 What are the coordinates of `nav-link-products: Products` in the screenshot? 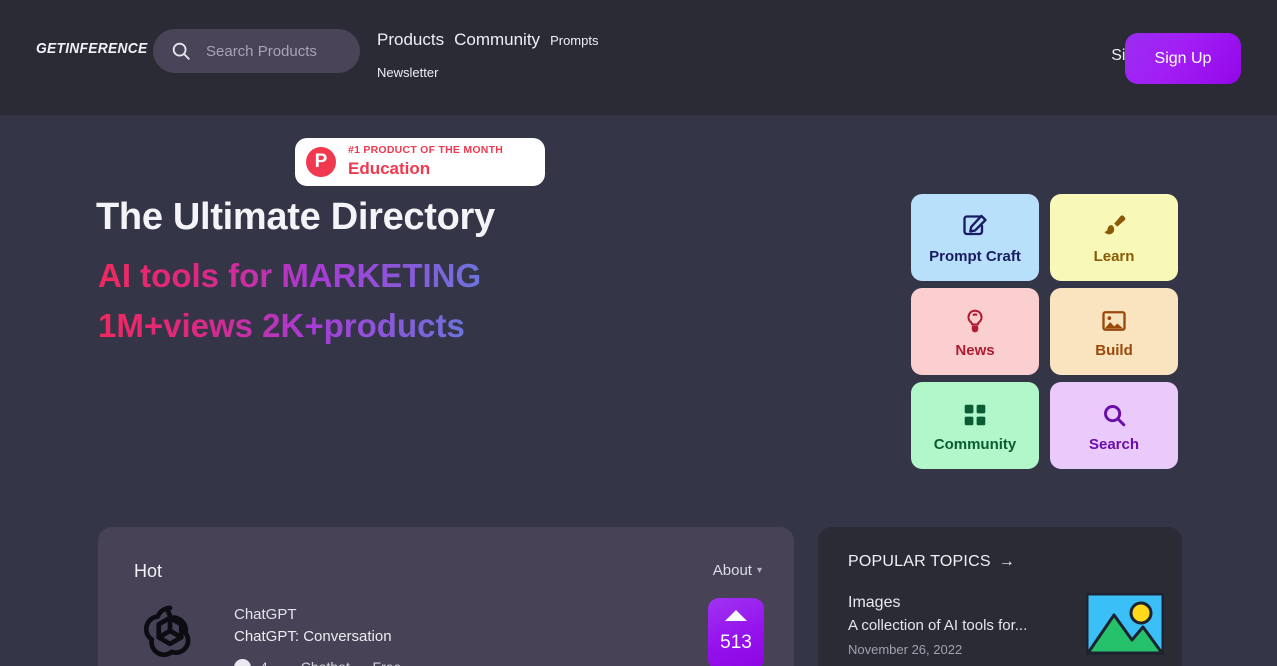 It's located at (410, 40).